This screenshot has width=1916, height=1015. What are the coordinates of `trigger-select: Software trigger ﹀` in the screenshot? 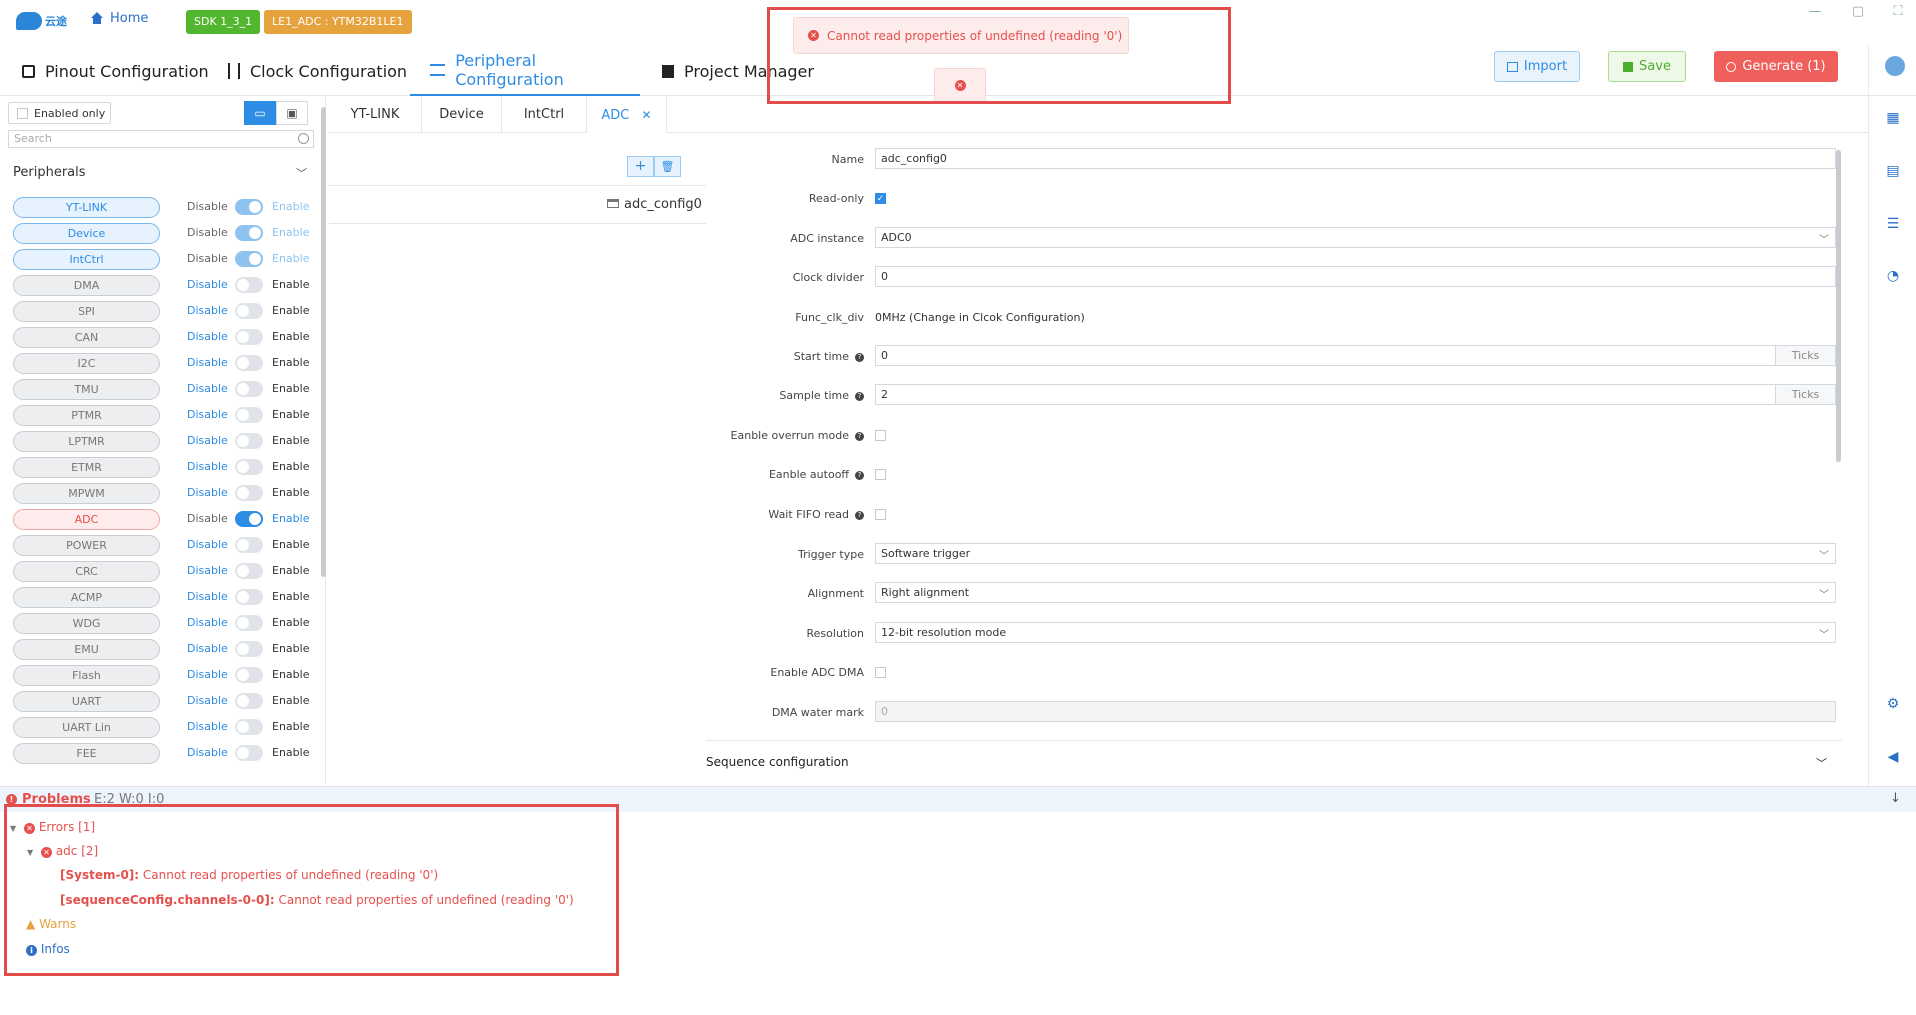 It's located at (1355, 553).